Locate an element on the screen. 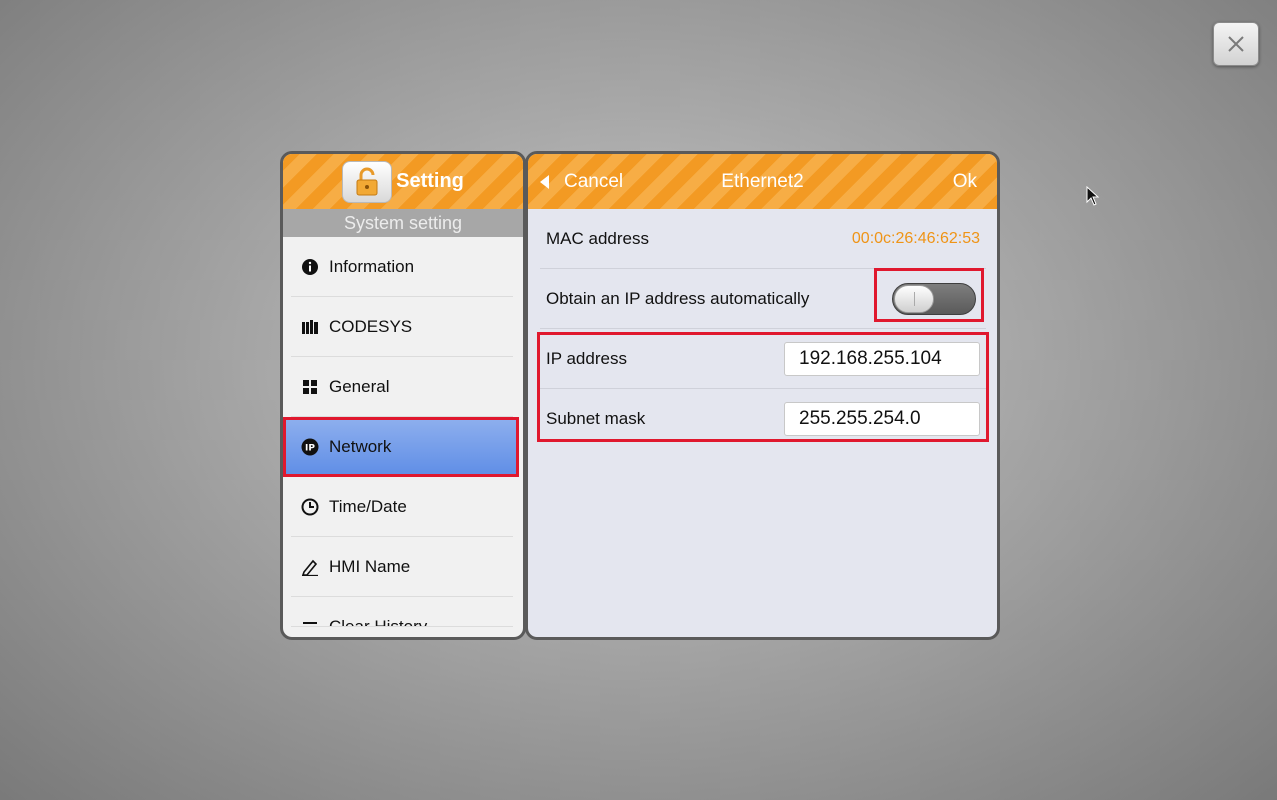 This screenshot has width=1277, height=800. info-icon is located at coordinates (310, 267).